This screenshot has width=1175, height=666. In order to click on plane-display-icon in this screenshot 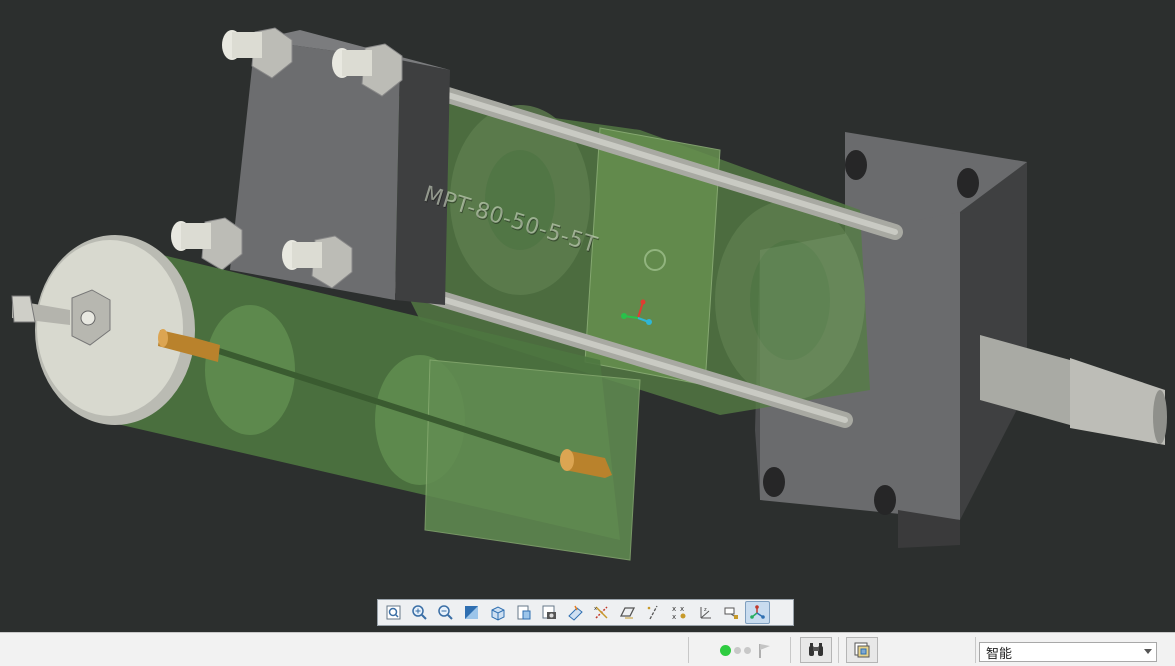, I will do `click(627, 613)`.